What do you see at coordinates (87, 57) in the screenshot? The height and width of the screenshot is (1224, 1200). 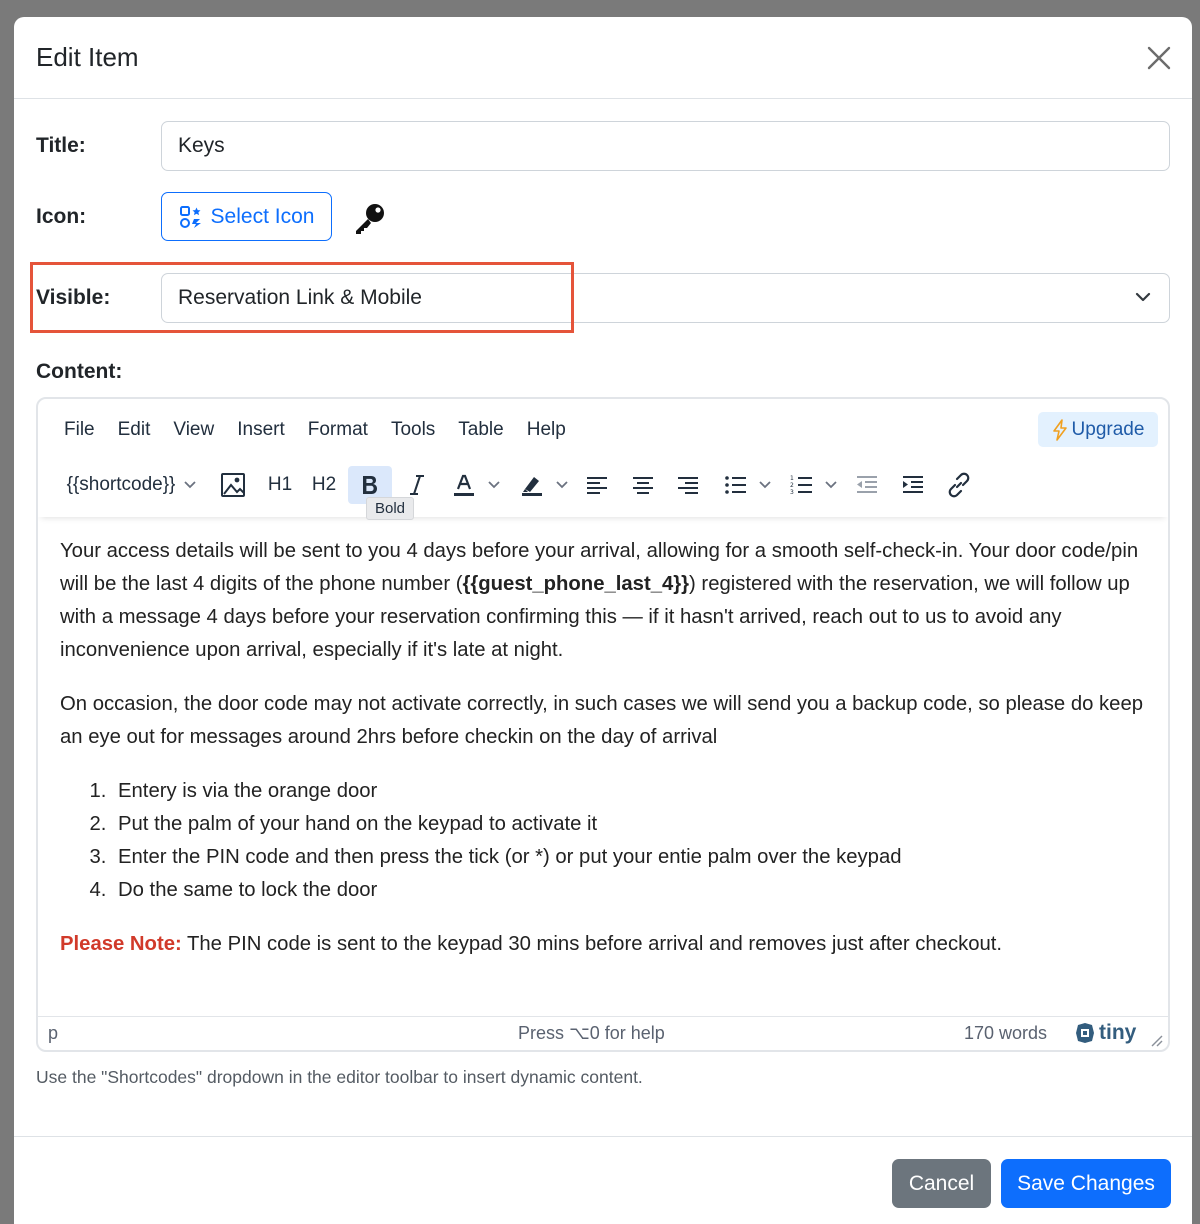 I see `modal-title: Edit Item` at bounding box center [87, 57].